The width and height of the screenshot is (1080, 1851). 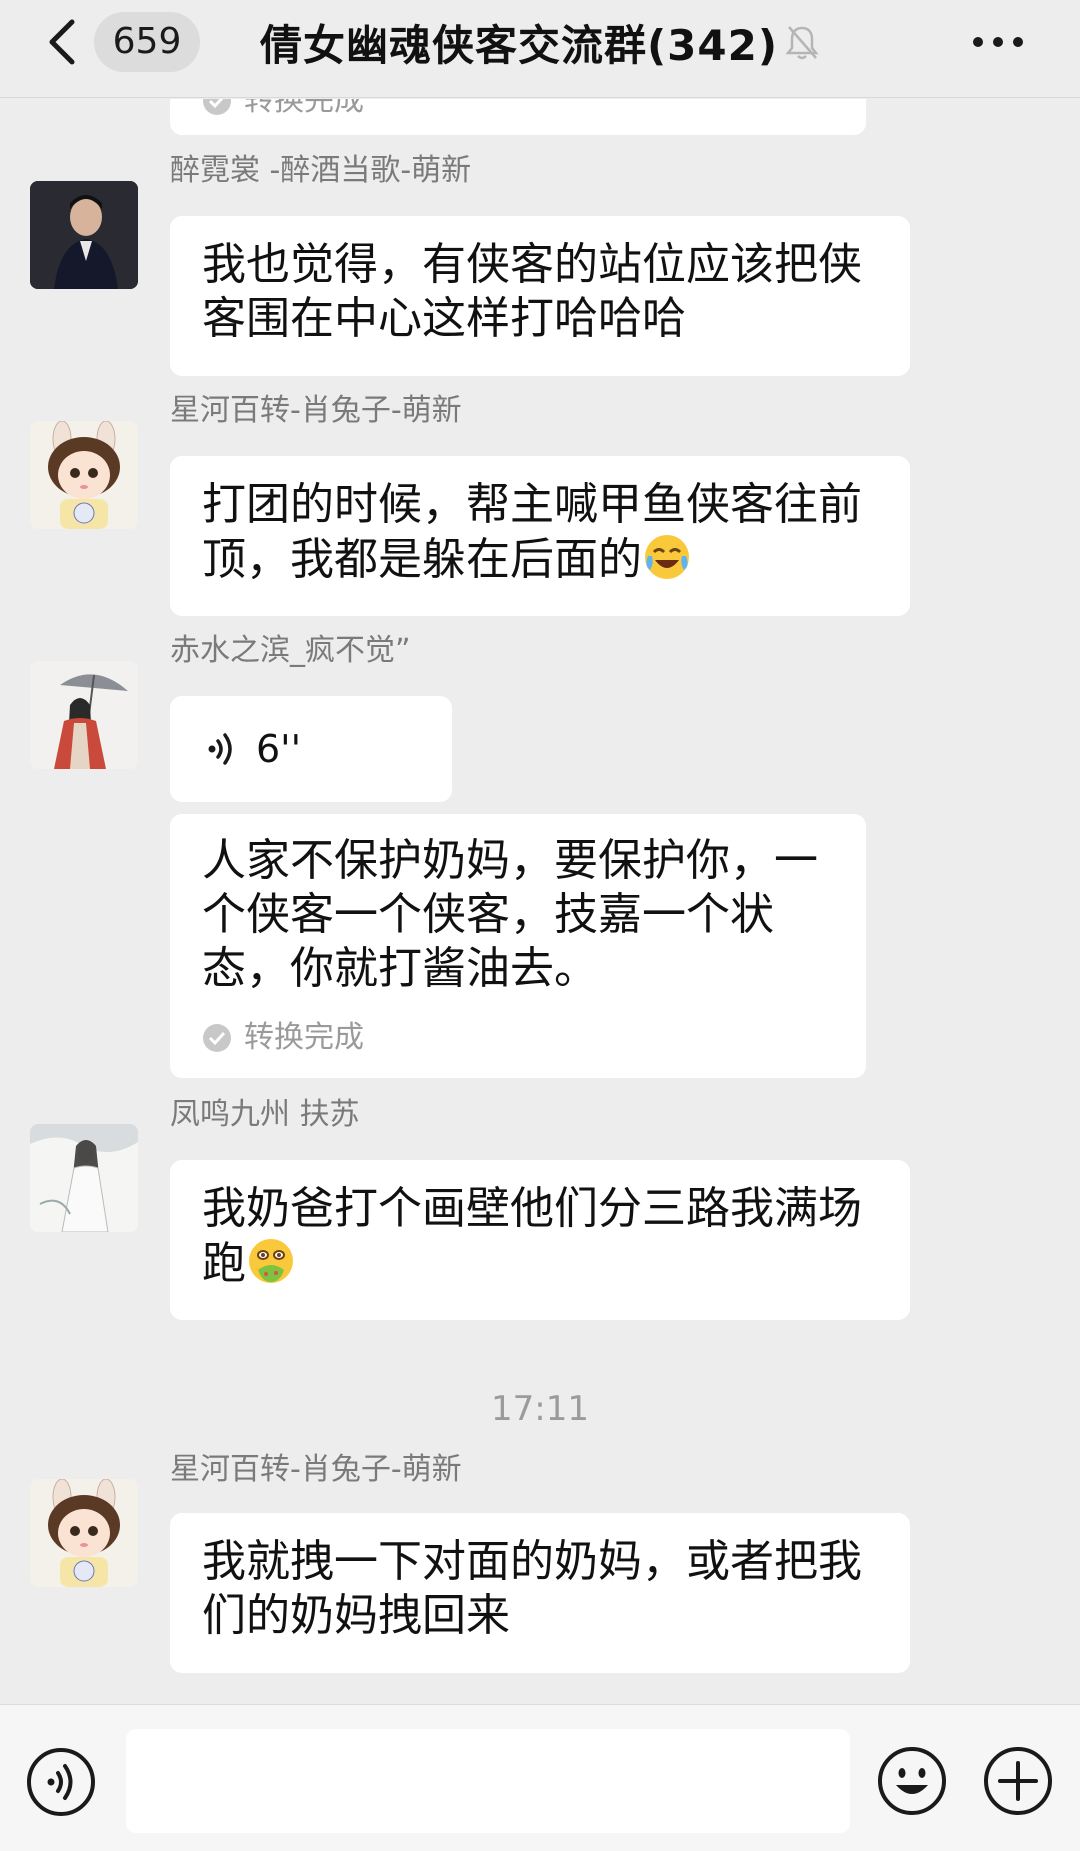 I want to click on voice-duration: 6'', so click(x=279, y=749).